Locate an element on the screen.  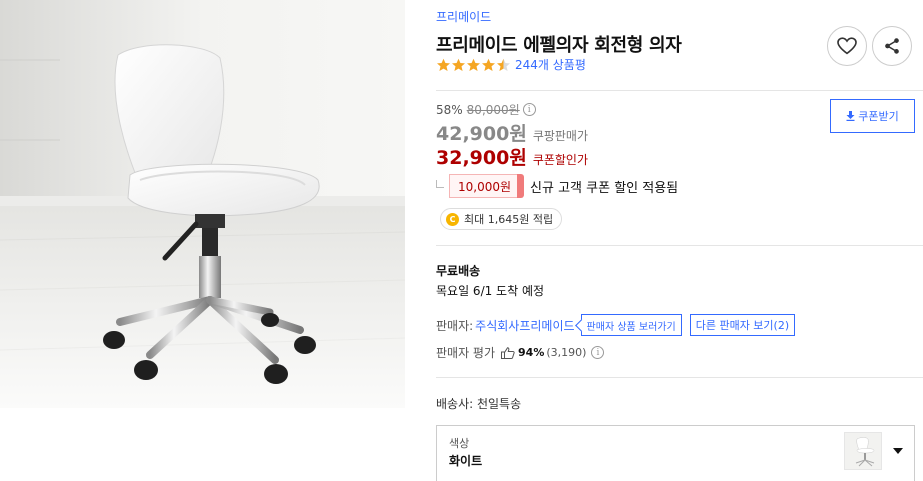
new-customer-coupon: 10,000원 신규 고객 쿠폰 할인 적용됨 is located at coordinates (557, 186).